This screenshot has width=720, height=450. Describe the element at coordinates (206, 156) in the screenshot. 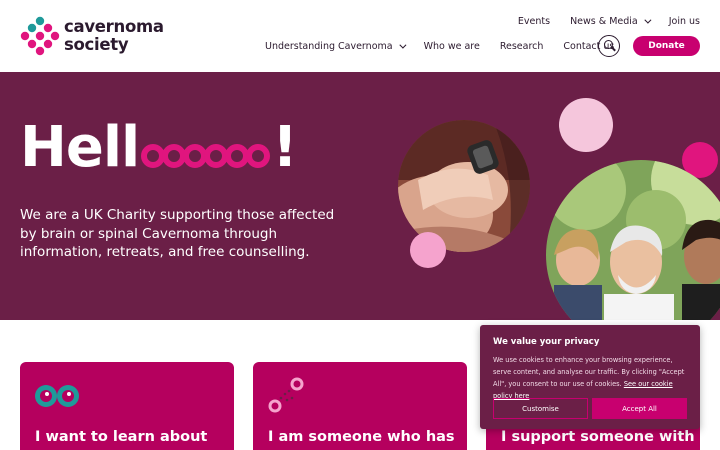

I see `hero-heading-o-rings` at that location.